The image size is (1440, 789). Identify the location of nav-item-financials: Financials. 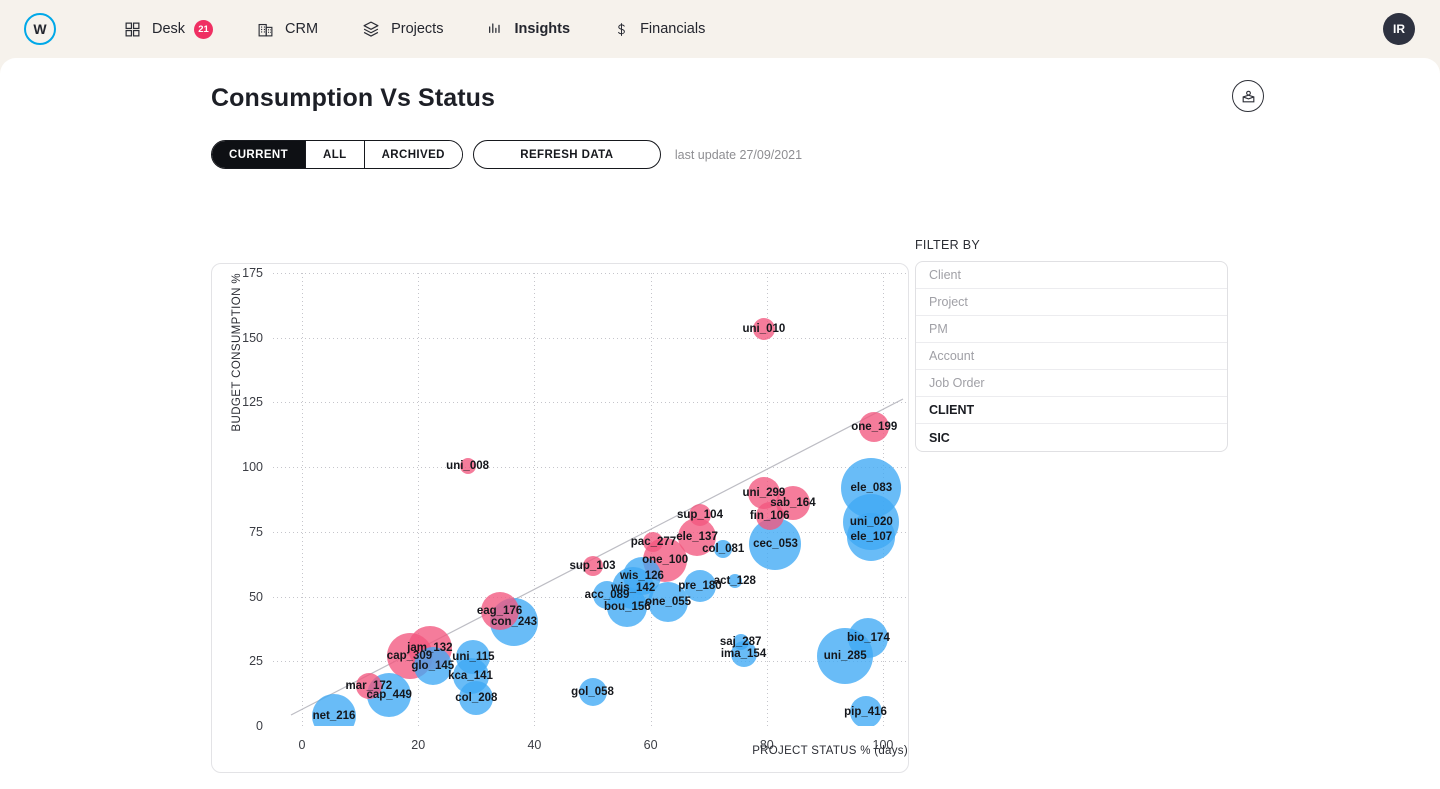
(659, 29).